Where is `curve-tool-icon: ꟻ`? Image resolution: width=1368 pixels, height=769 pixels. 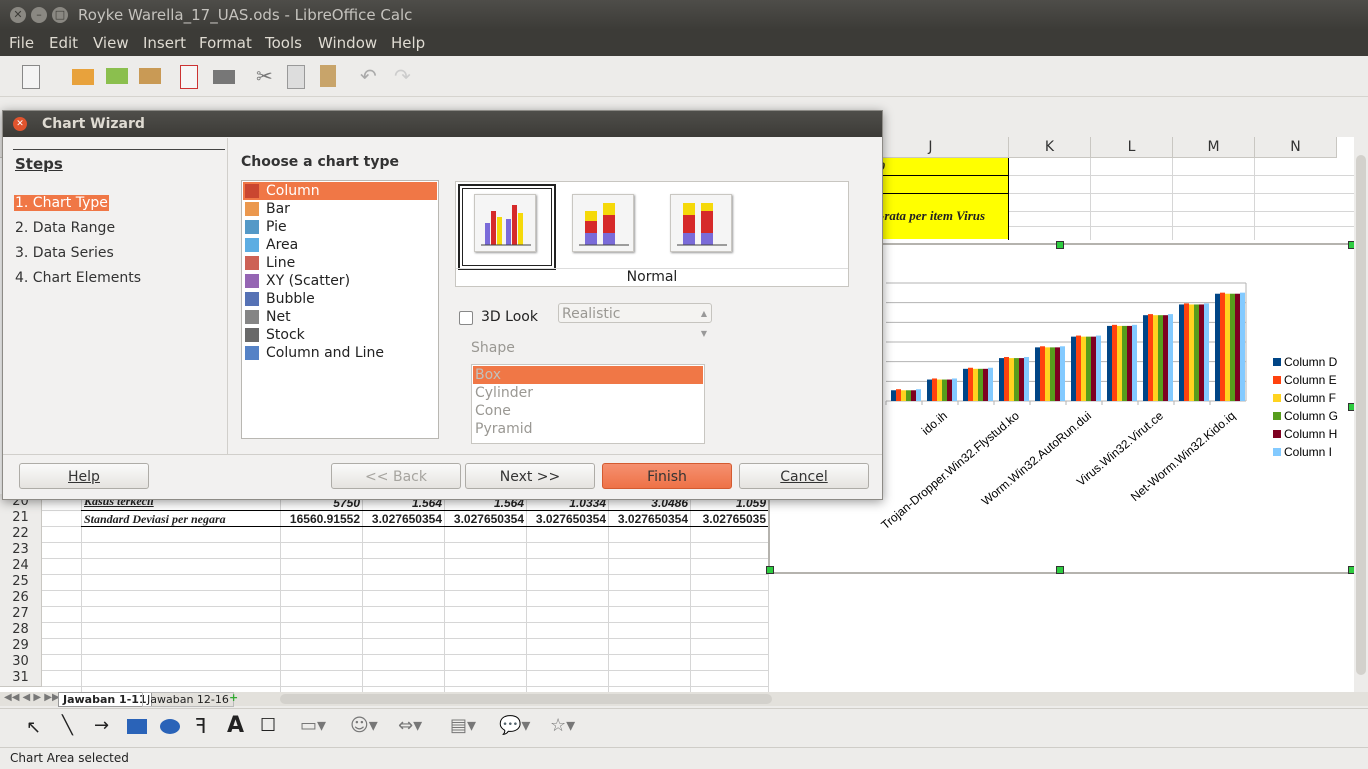 curve-tool-icon: ꟻ is located at coordinates (201, 726).